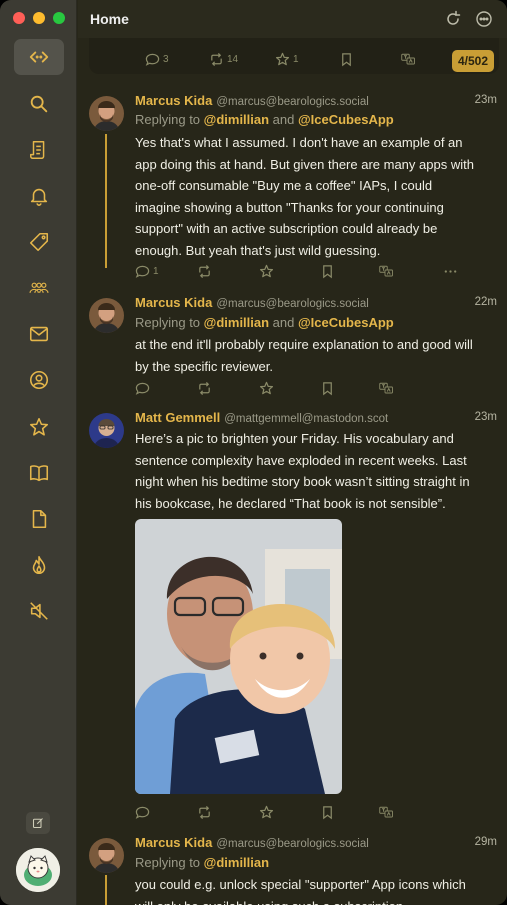  What do you see at coordinates (39, 519) in the screenshot?
I see `drafts-icon` at bounding box center [39, 519].